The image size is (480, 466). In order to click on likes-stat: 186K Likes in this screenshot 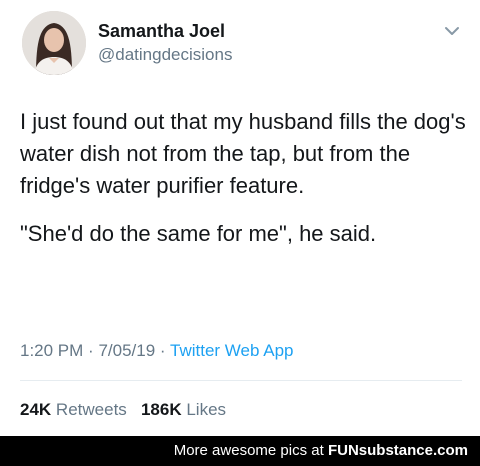, I will do `click(183, 409)`.